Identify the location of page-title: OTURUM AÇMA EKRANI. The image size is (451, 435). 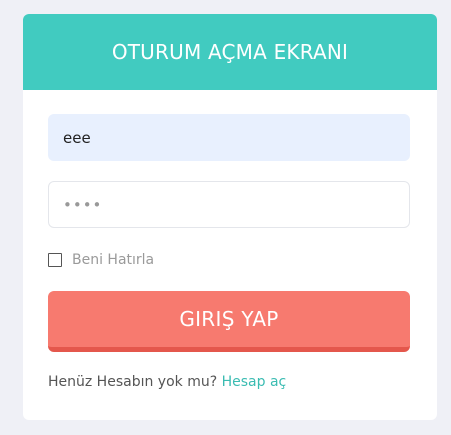
(230, 52).